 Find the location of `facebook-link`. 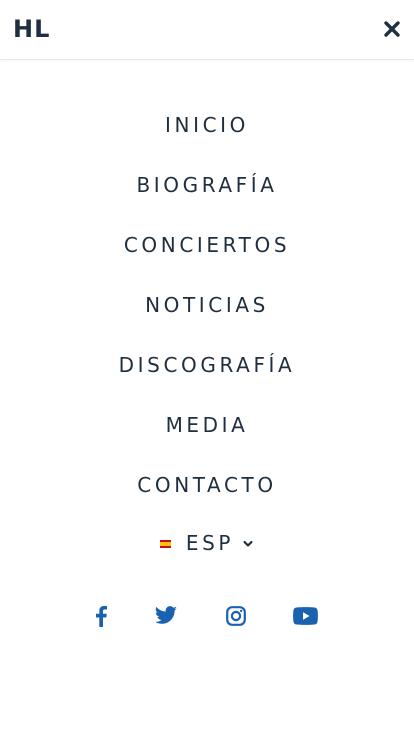

facebook-link is located at coordinates (101, 616).